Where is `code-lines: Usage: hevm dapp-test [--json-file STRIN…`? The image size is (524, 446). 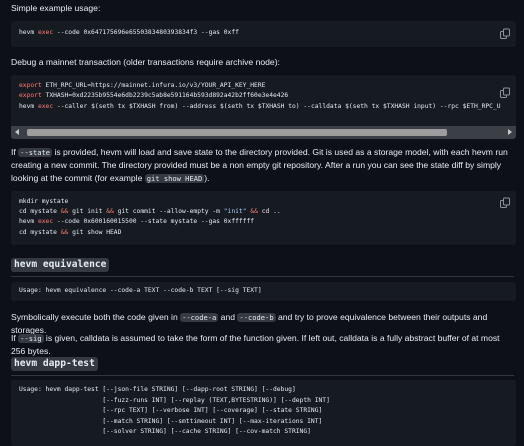 code-lines: Usage: hevm dapp-test [--json-file STRIN… is located at coordinates (174, 411).